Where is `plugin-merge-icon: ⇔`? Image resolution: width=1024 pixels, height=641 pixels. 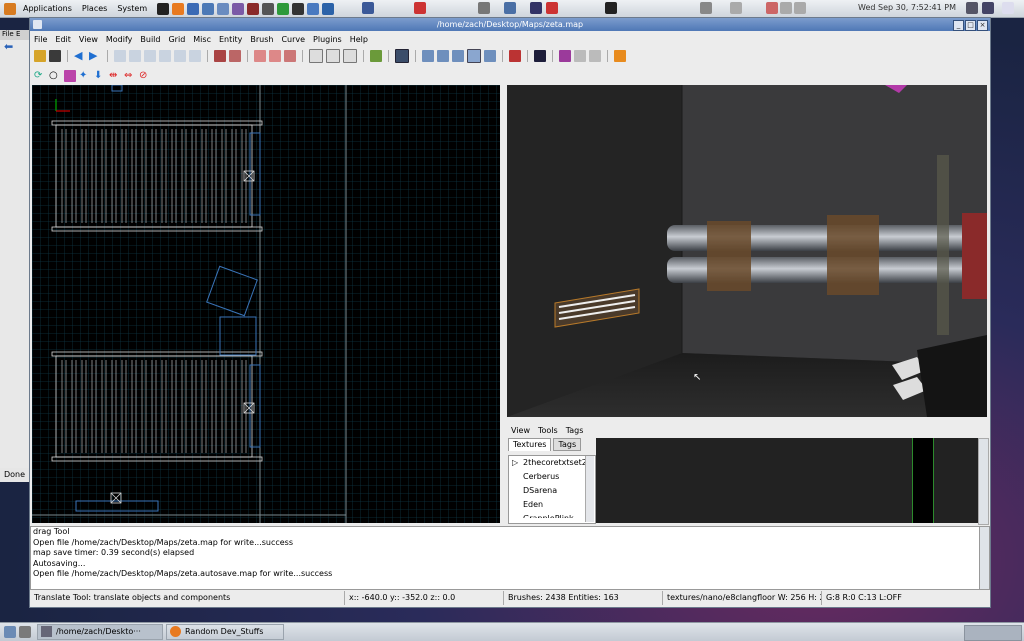 plugin-merge-icon: ⇔ is located at coordinates (130, 76).